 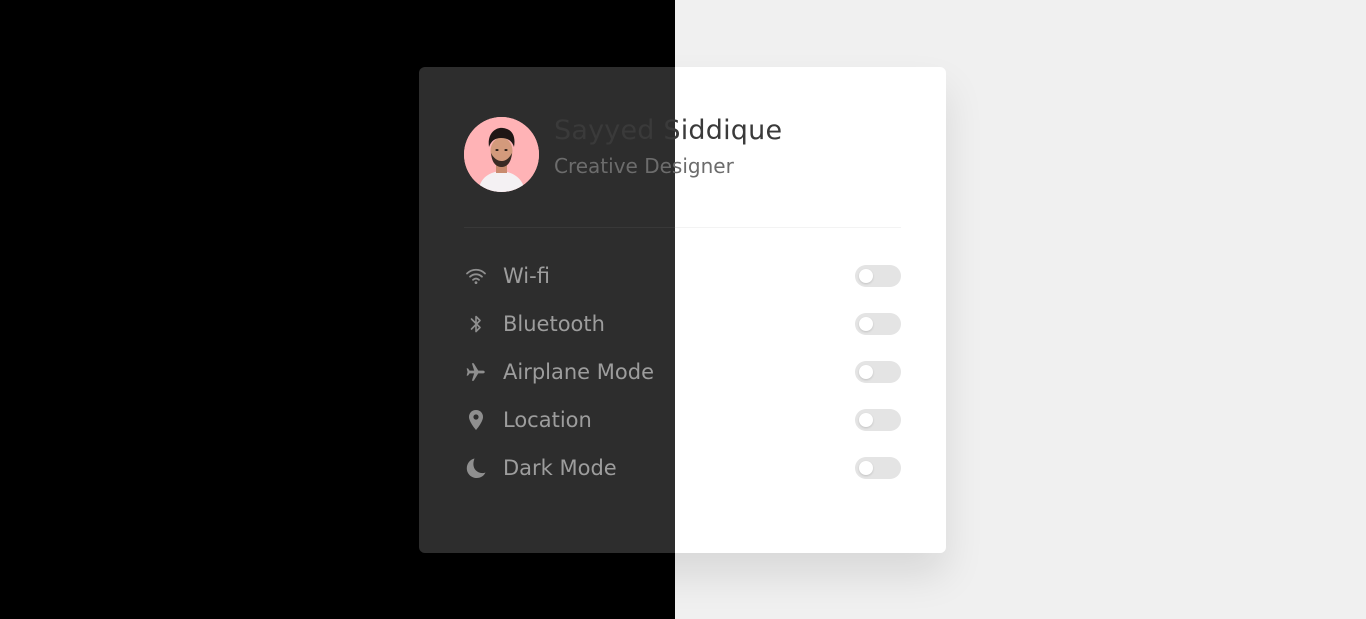 What do you see at coordinates (878, 276) in the screenshot?
I see `wifi-toggle` at bounding box center [878, 276].